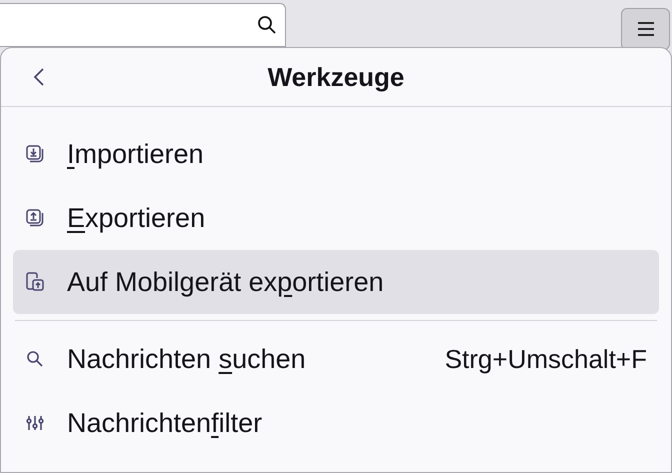 The width and height of the screenshot is (672, 473). I want to click on menu-item: Importieren, so click(336, 154).